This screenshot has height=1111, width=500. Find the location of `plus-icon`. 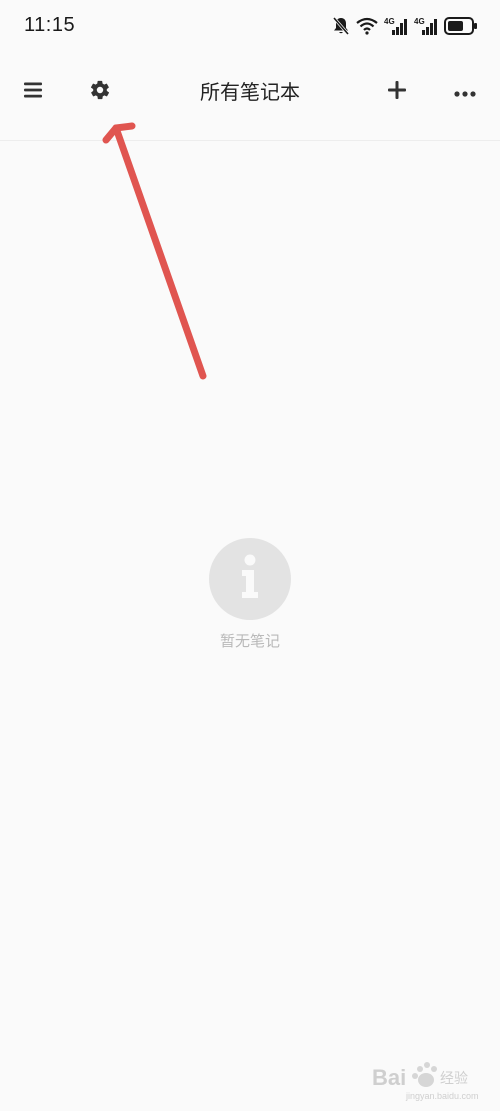

plus-icon is located at coordinates (397, 92).